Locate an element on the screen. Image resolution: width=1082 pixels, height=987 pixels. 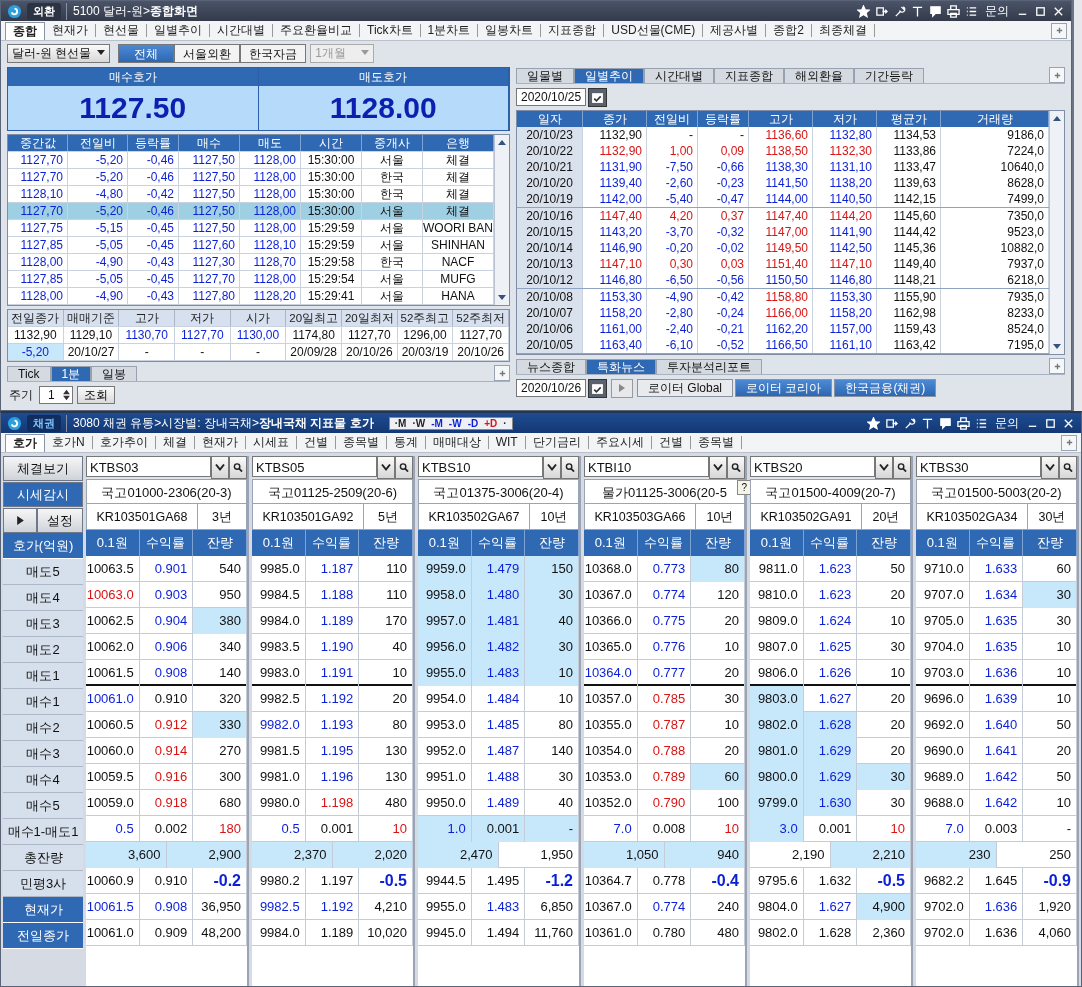
news-source-tab: 로이터 Global is located at coordinates (685, 388).